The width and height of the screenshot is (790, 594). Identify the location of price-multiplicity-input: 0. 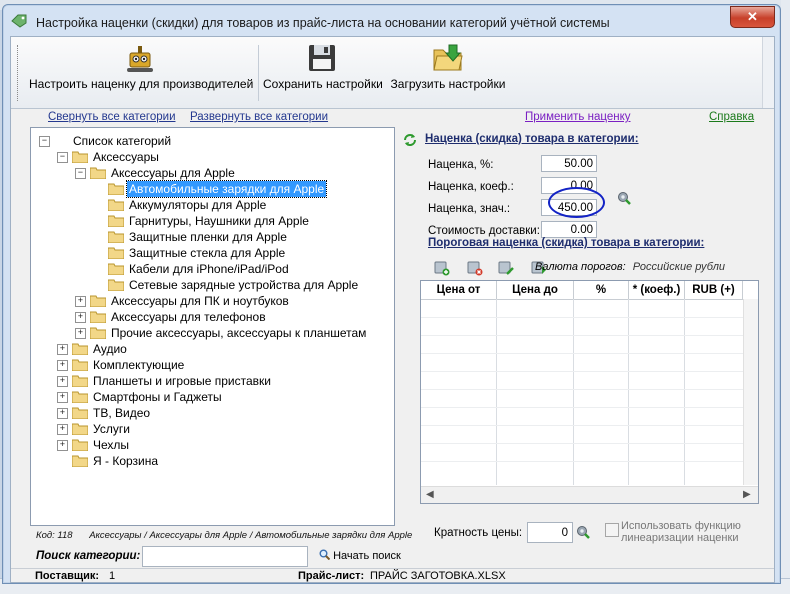
(550, 532).